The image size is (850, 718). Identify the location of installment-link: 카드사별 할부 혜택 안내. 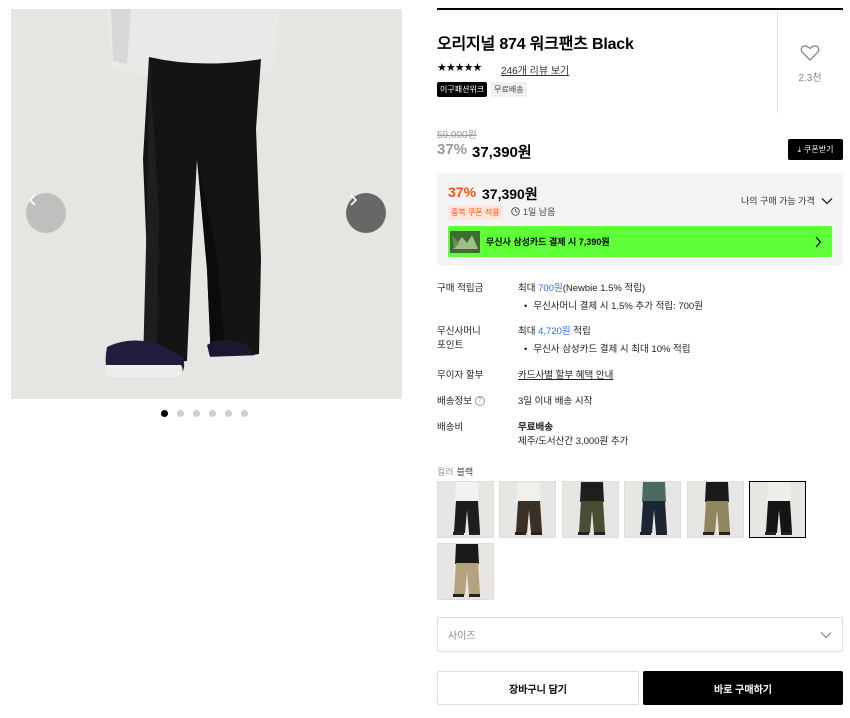
(565, 375).